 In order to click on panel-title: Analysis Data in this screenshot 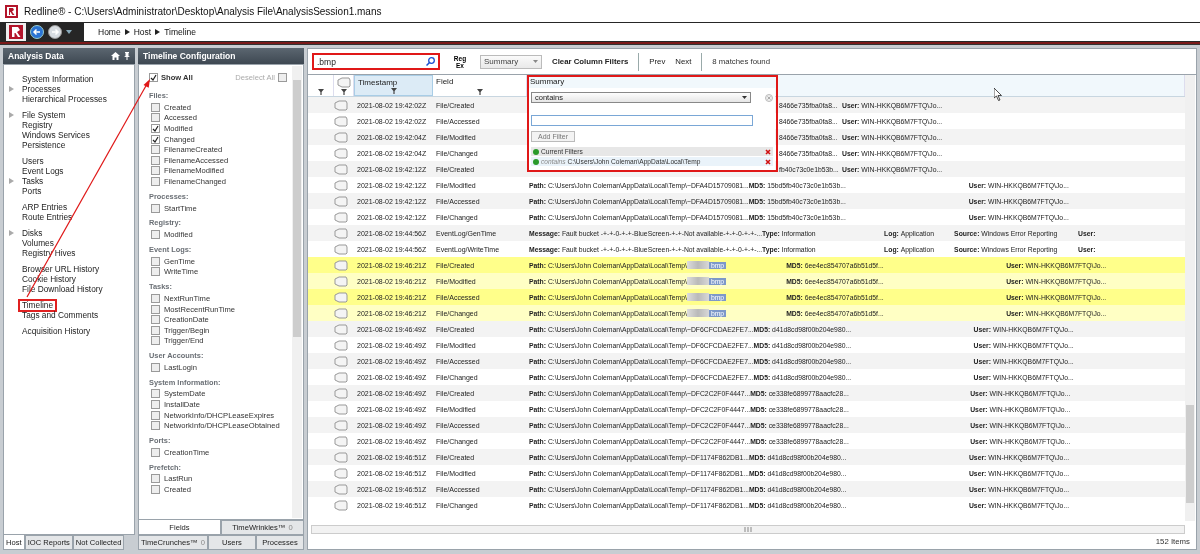, I will do `click(36, 56)`.